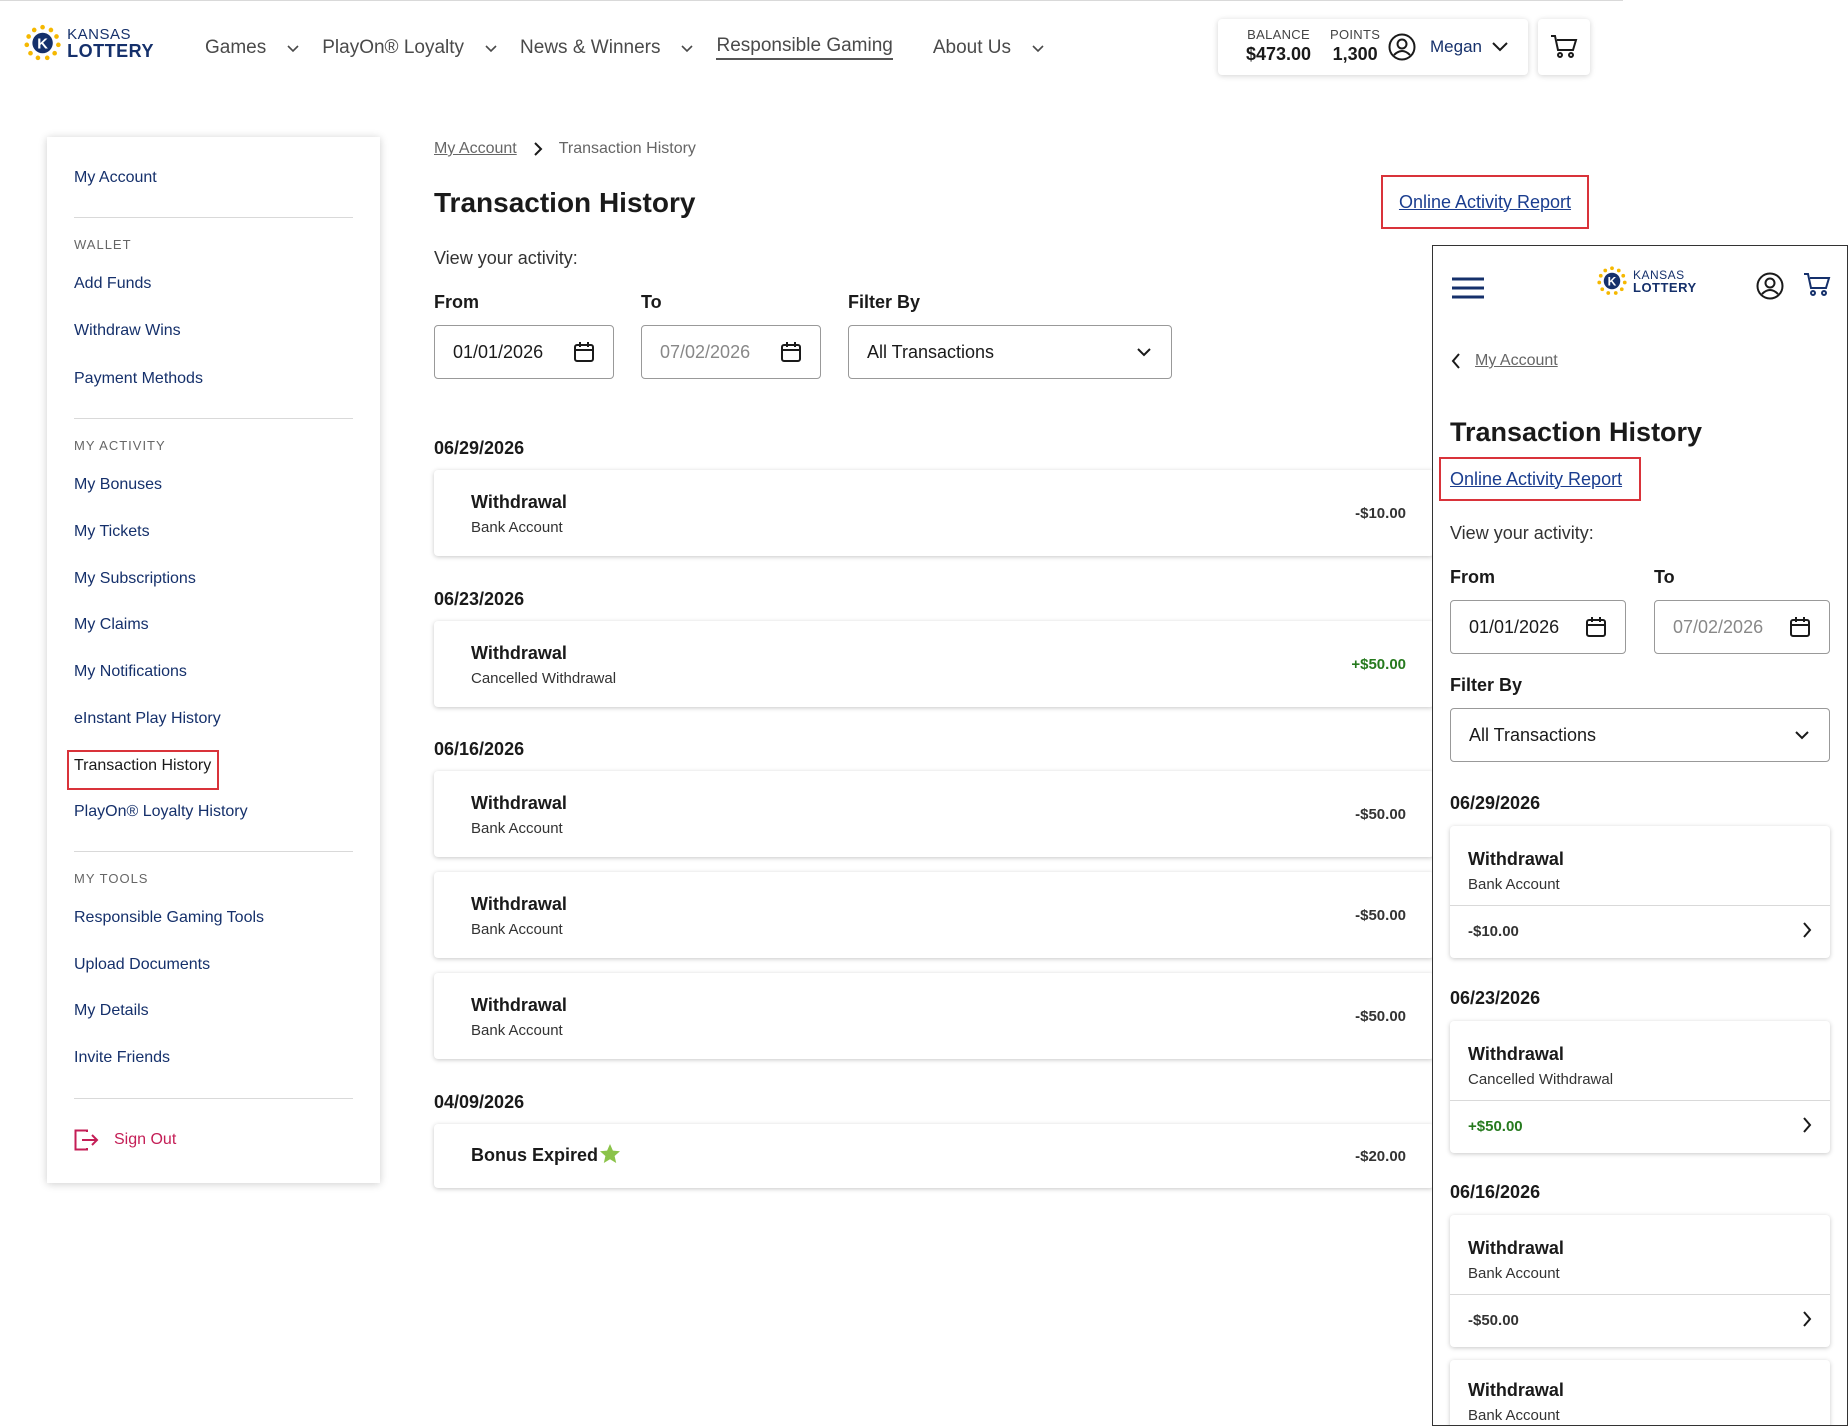 This screenshot has width=1848, height=1426. Describe the element at coordinates (1380, 915) in the screenshot. I see `transaction-amount: -$50.00` at that location.